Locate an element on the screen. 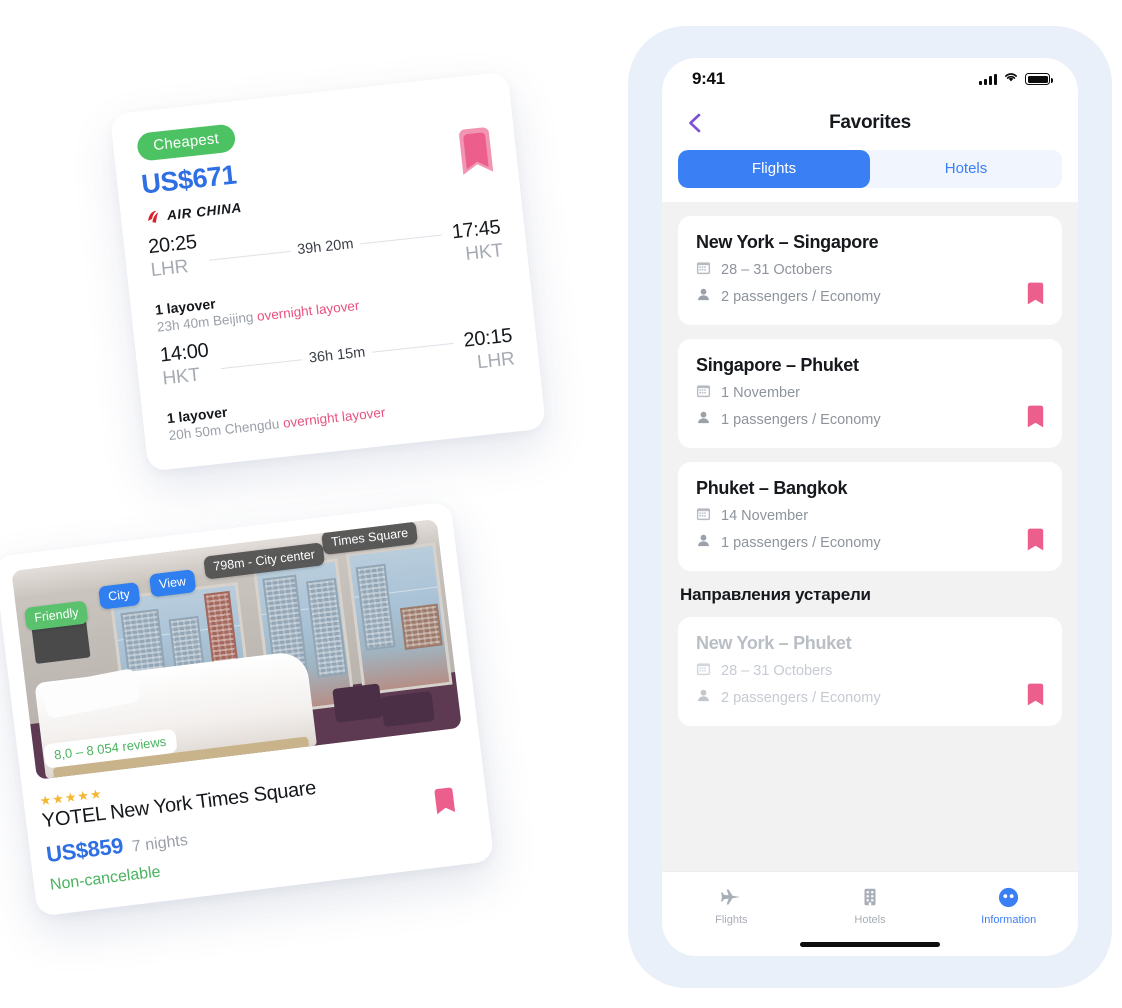 This screenshot has height=1008, width=1122. leg-destination: 17:45 HKT is located at coordinates (477, 241).